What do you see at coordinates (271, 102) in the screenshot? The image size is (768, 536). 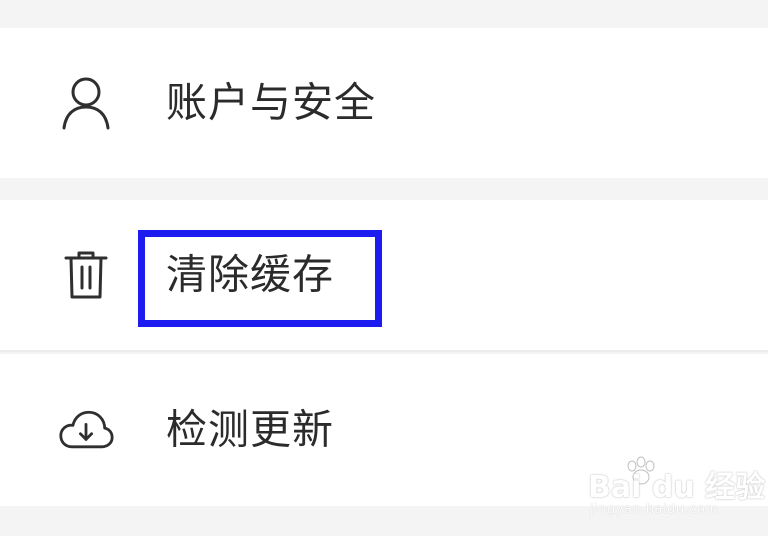 I see `settings-item-label: 账户与安全` at bounding box center [271, 102].